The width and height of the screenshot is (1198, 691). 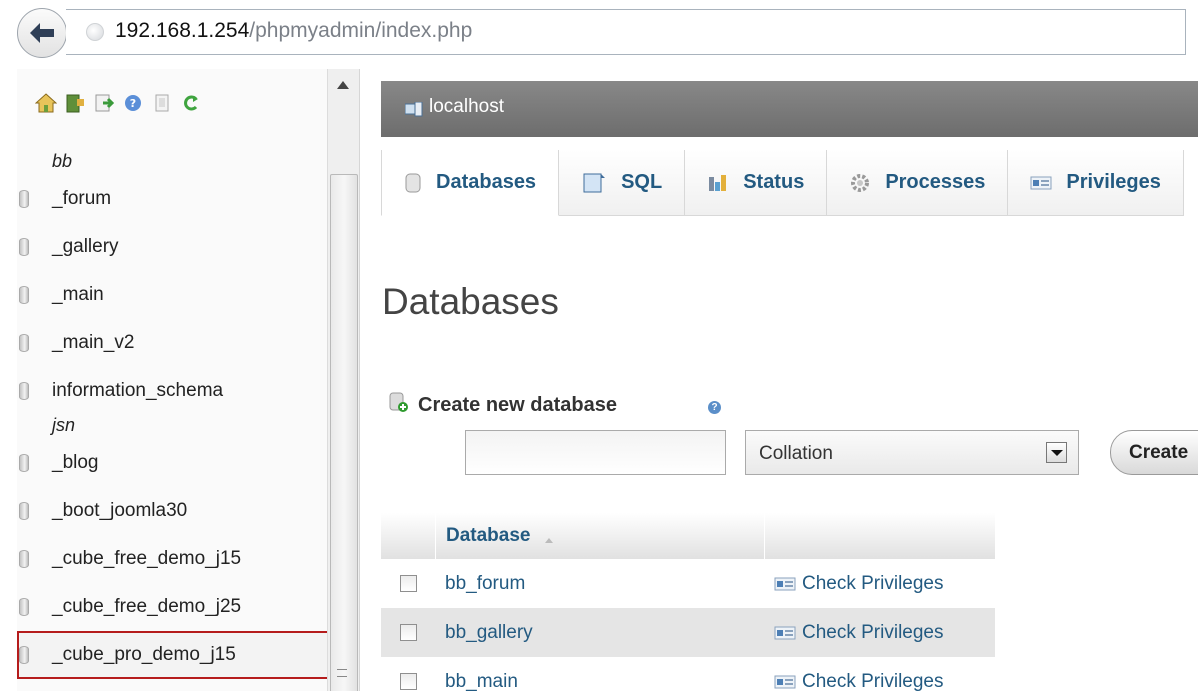 I want to click on navigation-scrollbar, so click(x=343, y=380).